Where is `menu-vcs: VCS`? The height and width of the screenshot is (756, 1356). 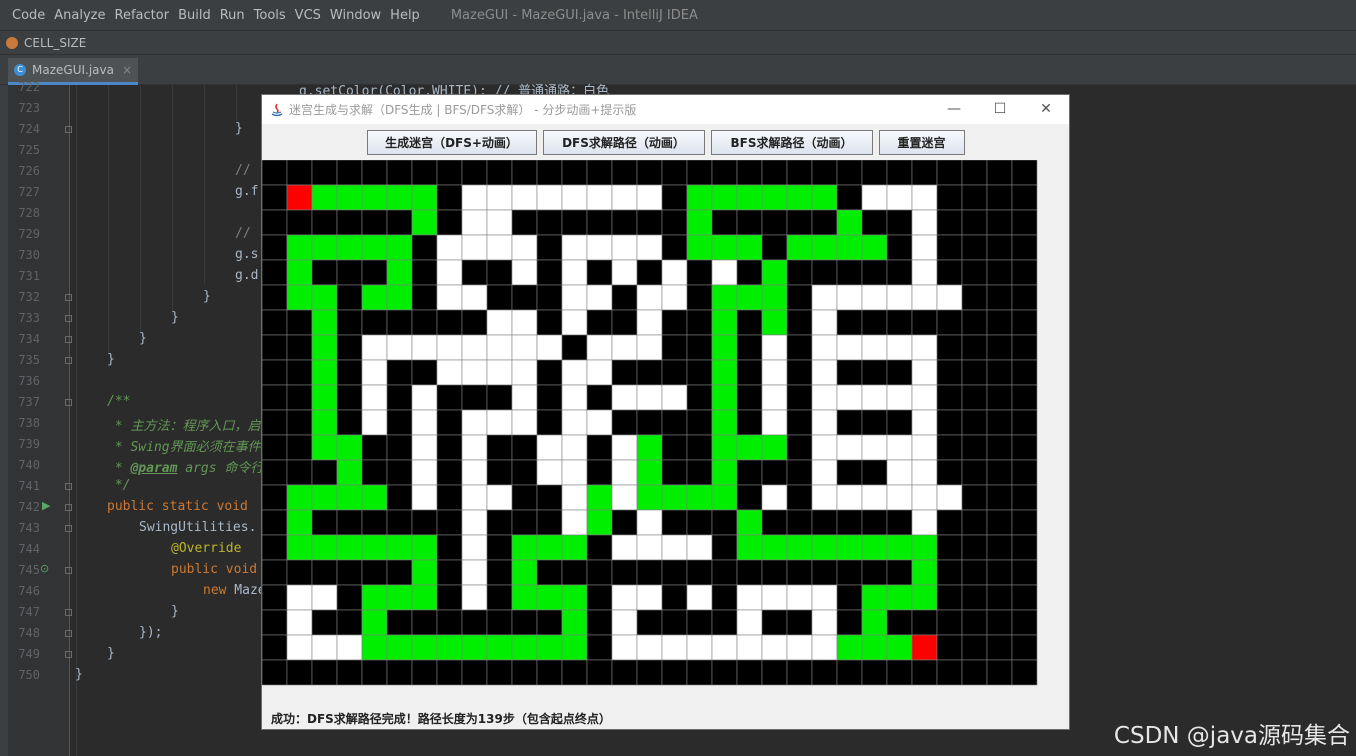 menu-vcs: VCS is located at coordinates (308, 15).